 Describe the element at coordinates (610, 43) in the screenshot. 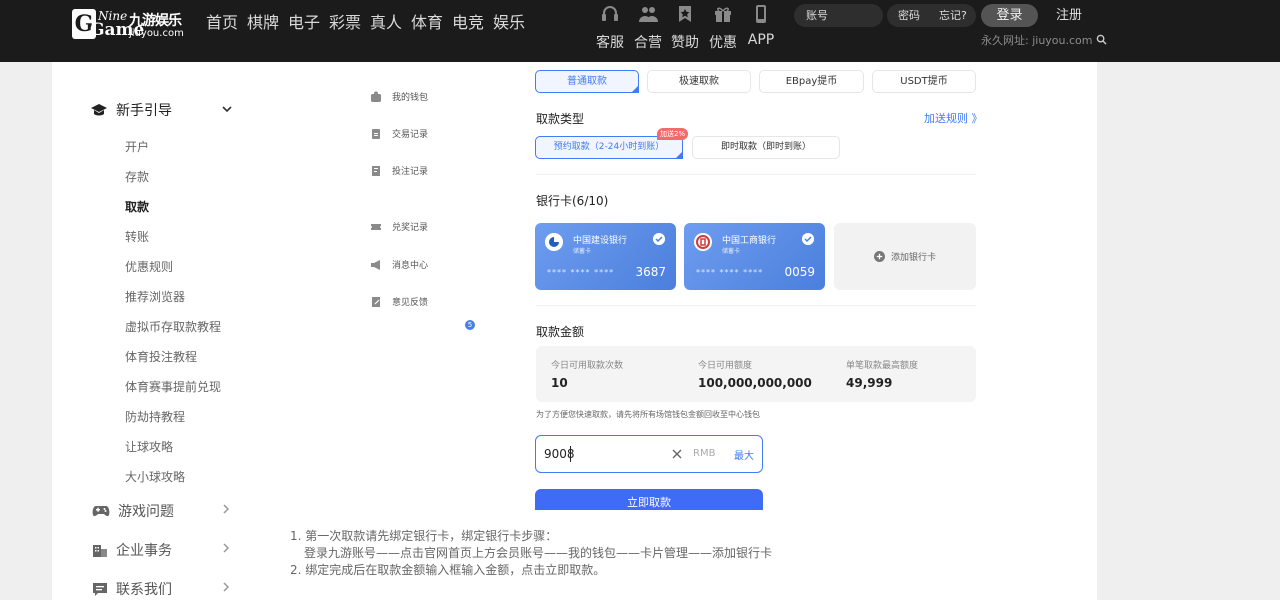

I see `service-label: 客服` at that location.